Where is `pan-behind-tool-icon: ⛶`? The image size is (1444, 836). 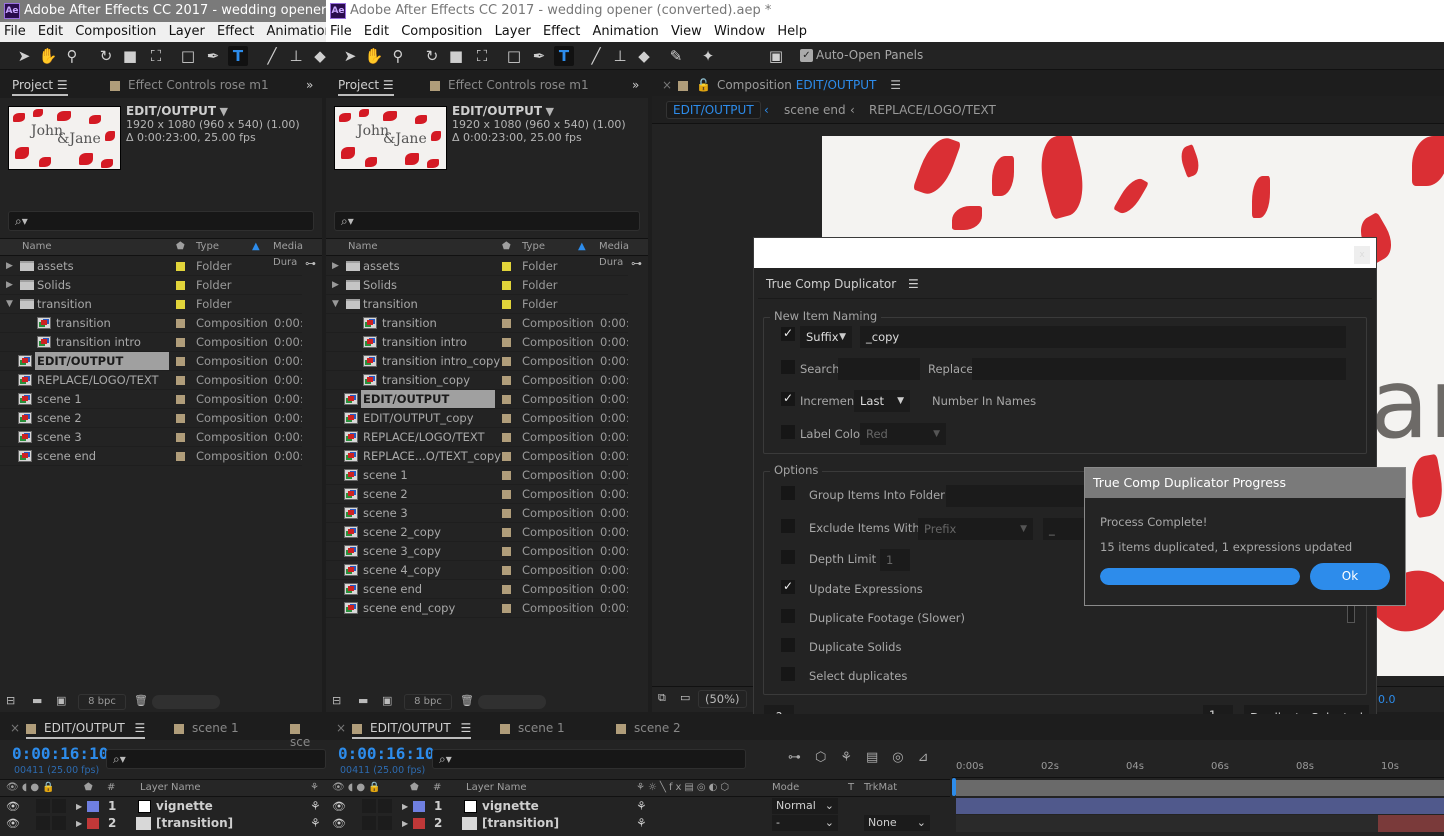 pan-behind-tool-icon: ⛶ is located at coordinates (156, 56).